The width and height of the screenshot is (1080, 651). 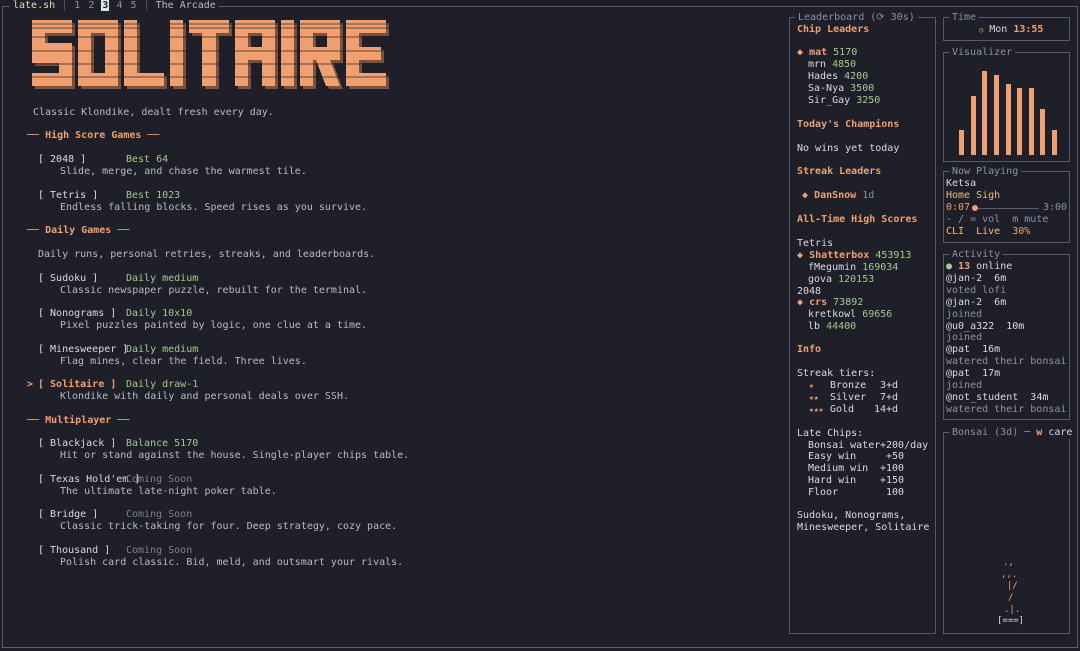 What do you see at coordinates (185, 5) in the screenshot?
I see `page-title: The Arcade` at bounding box center [185, 5].